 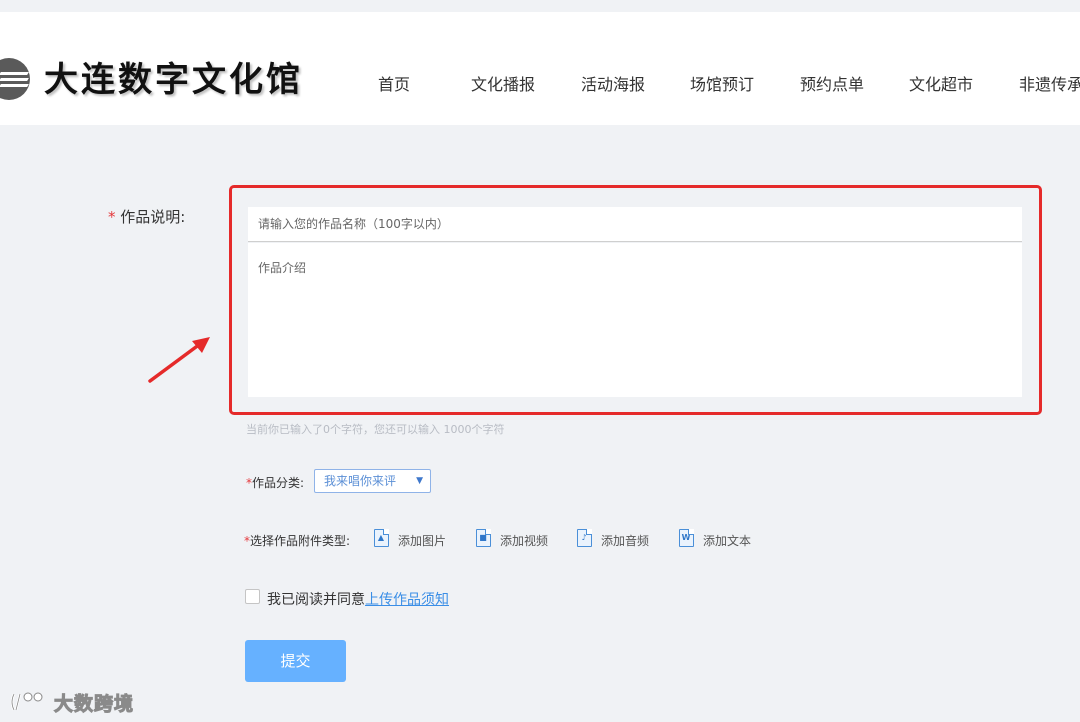 I want to click on nav-item-event-posters: 活动海报, so click(x=613, y=83).